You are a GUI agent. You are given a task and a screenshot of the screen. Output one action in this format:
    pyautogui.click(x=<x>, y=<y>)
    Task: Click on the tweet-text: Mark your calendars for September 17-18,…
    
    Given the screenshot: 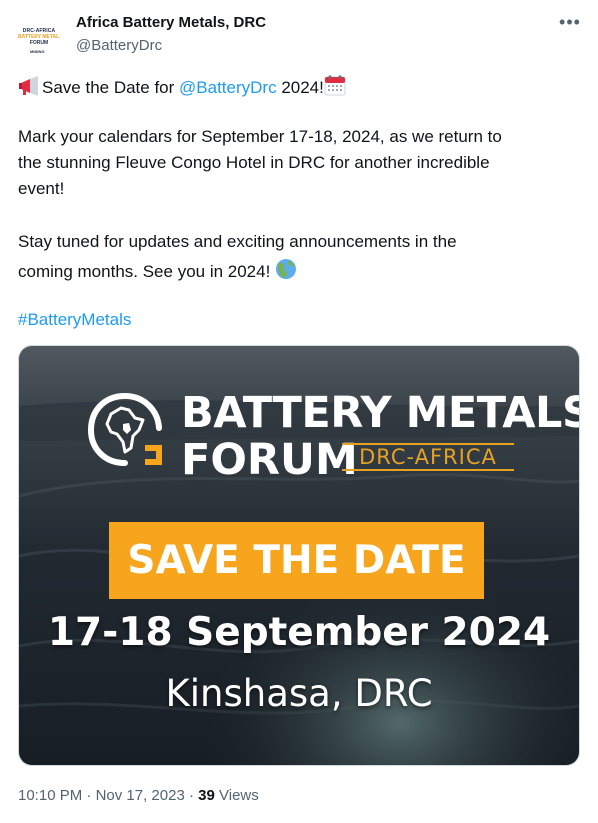 What is the action you would take?
    pyautogui.click(x=260, y=136)
    